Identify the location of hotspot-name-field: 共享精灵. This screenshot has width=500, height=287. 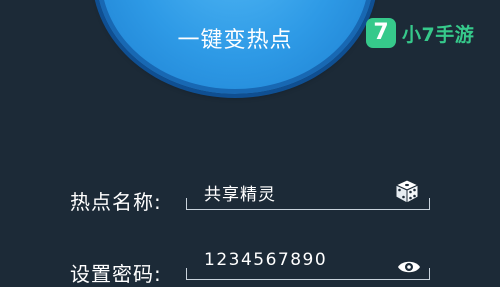
(308, 194).